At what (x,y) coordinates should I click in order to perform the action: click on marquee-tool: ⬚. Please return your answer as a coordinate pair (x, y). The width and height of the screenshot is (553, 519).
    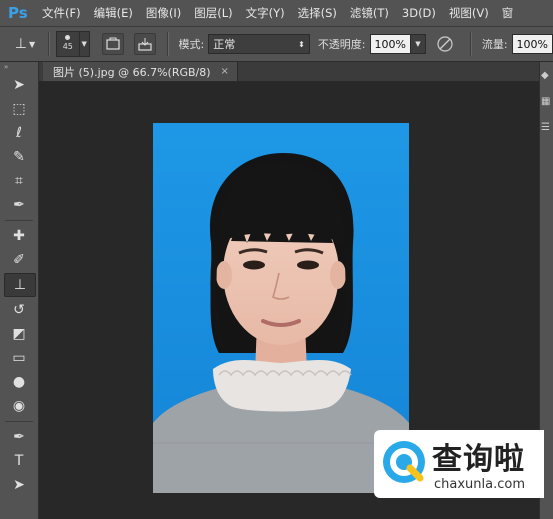
    Looking at the image, I should click on (19, 109).